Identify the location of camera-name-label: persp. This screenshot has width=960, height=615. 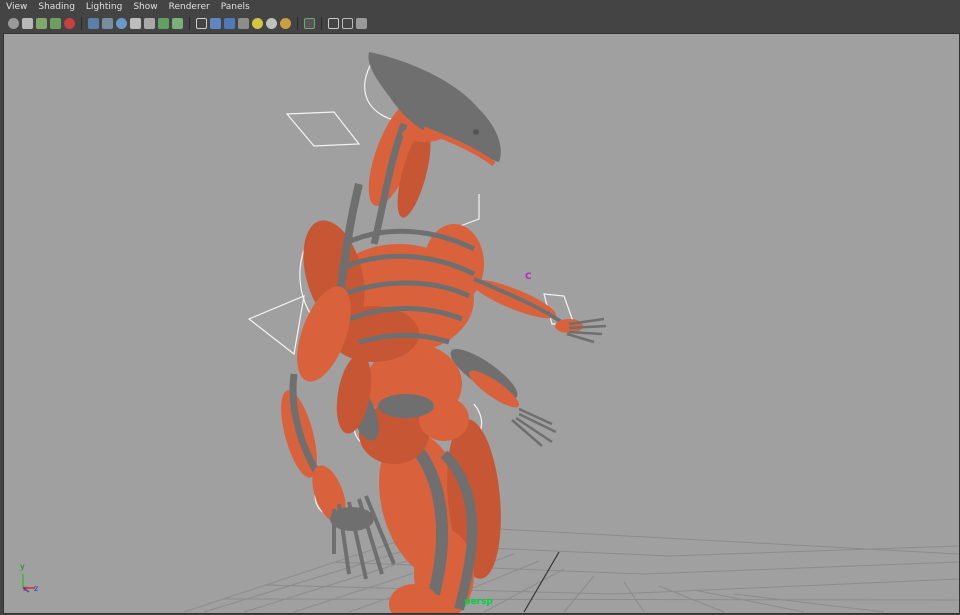
(478, 602).